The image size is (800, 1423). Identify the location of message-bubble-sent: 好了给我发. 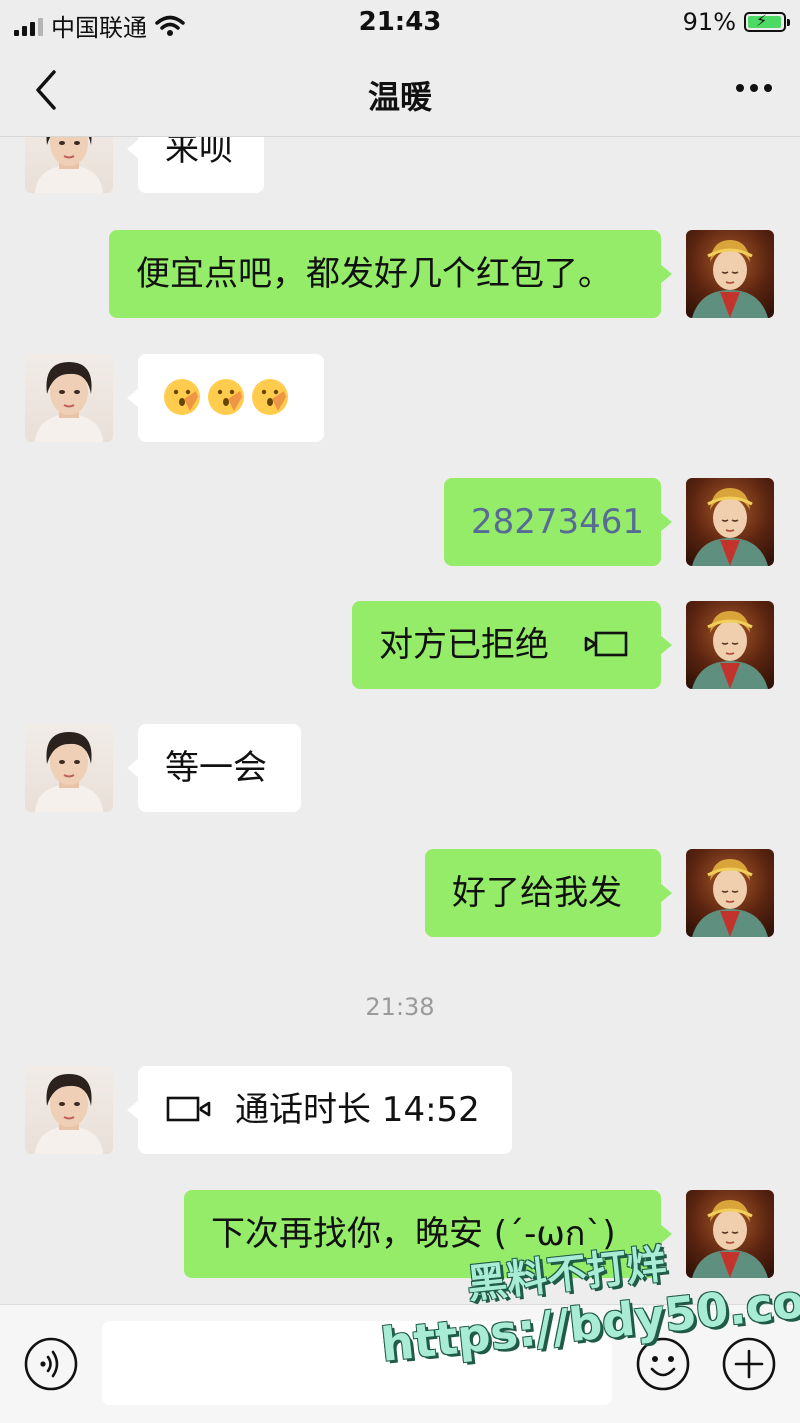
(548, 893).